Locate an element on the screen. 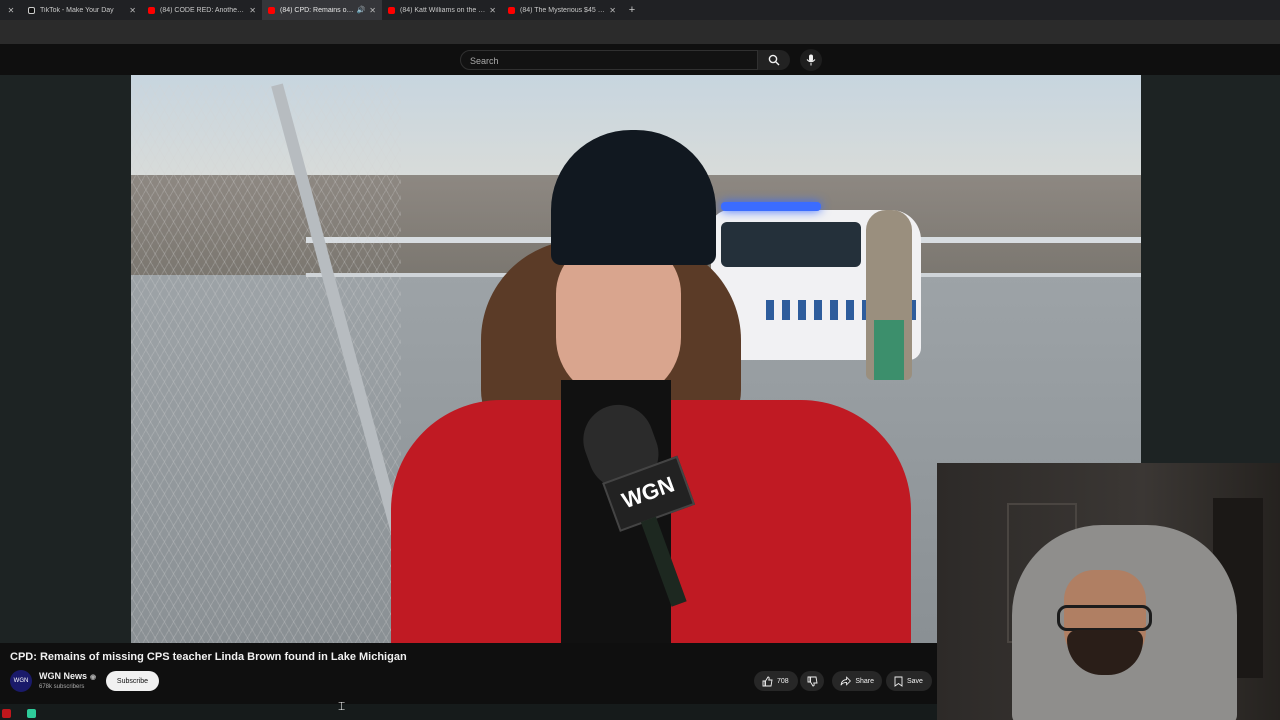  address-bar is located at coordinates (640, 32).